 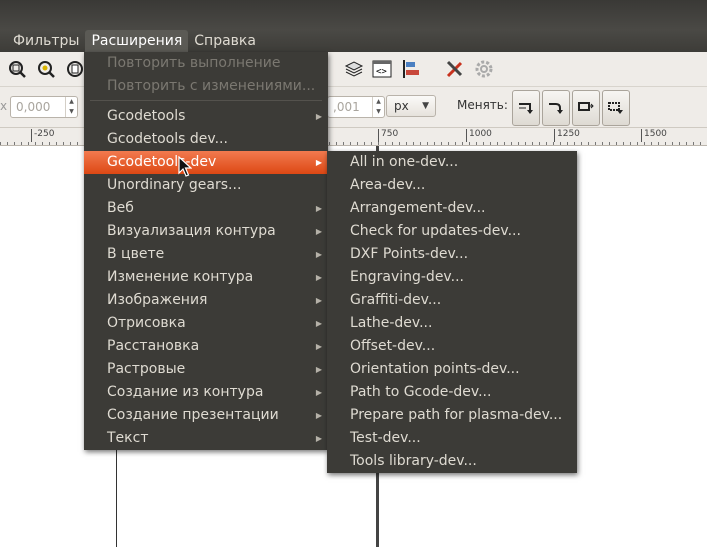 What do you see at coordinates (153, 346) in the screenshot?
I see `menu-item-label: Расстановка` at bounding box center [153, 346].